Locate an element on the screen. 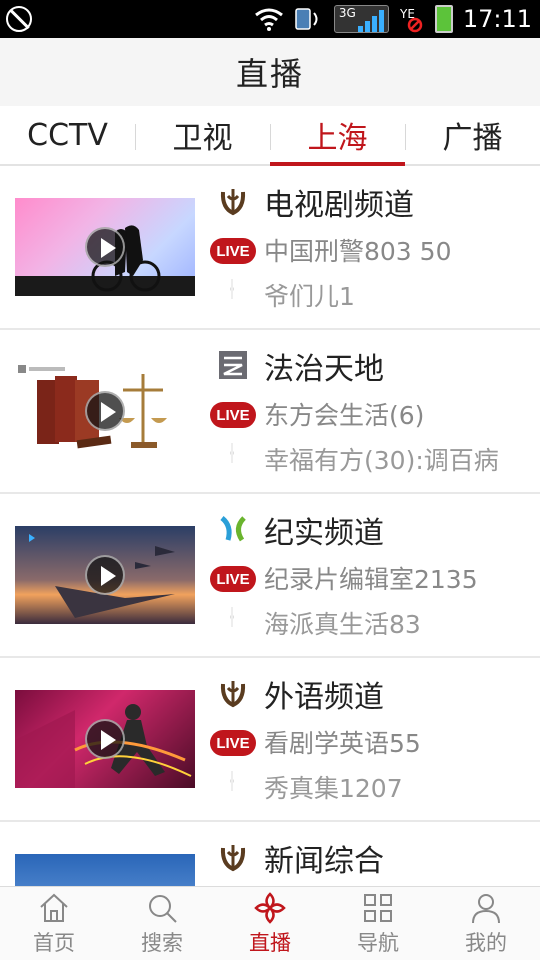 The height and width of the screenshot is (960, 540). nav-home: 首页 is located at coordinates (54, 923).